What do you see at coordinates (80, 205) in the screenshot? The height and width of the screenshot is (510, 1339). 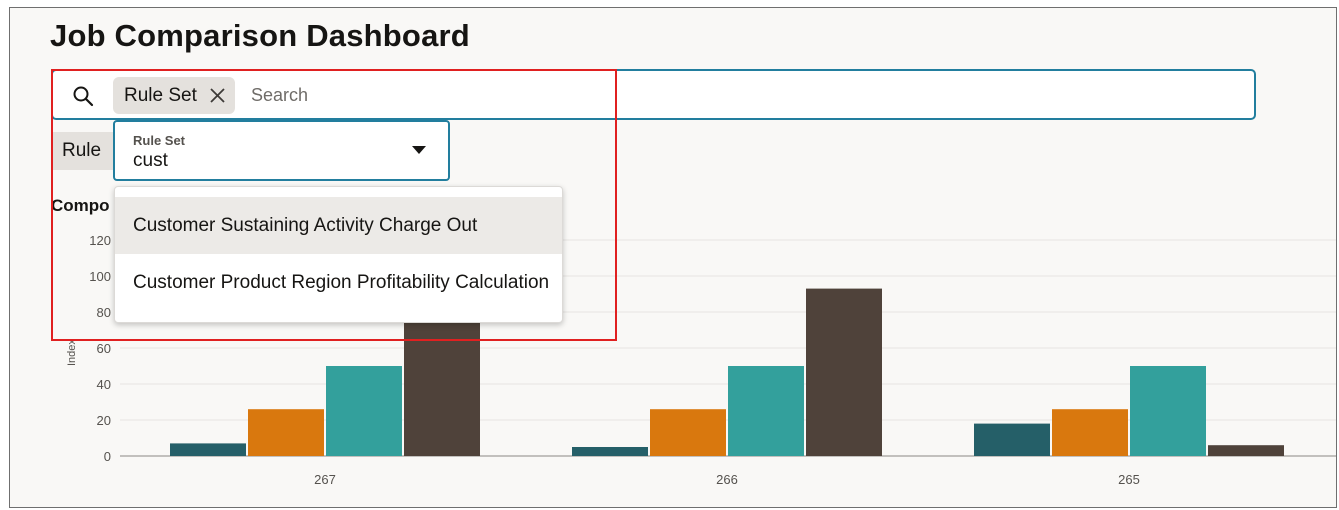 I see `chart-title: Compo` at bounding box center [80, 205].